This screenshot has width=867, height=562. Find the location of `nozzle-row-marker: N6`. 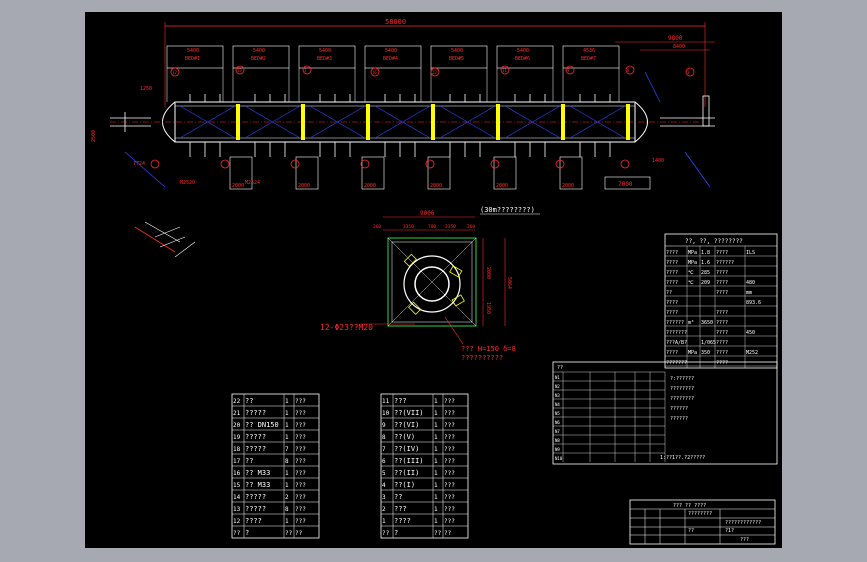

nozzle-row-marker: N6 is located at coordinates (557, 422).